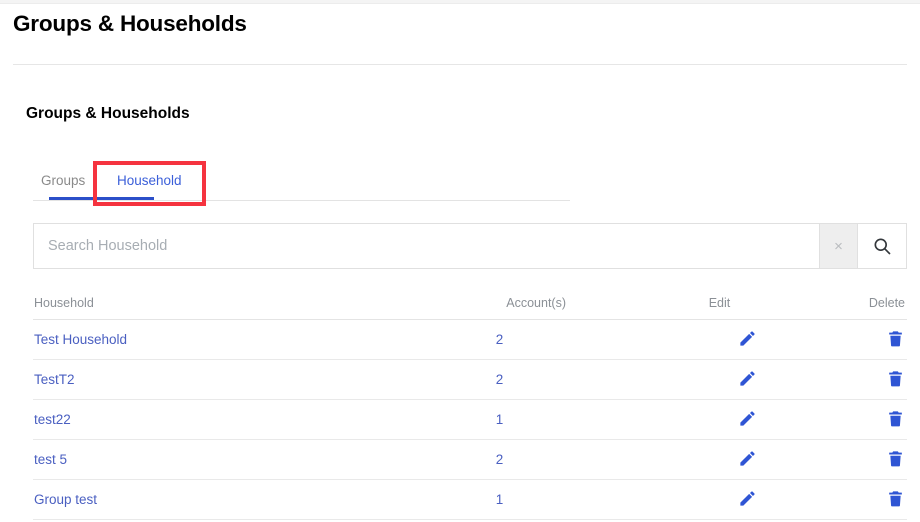 Image resolution: width=920 pixels, height=522 pixels. What do you see at coordinates (719, 303) in the screenshot?
I see `column-header-edit: Edit` at bounding box center [719, 303].